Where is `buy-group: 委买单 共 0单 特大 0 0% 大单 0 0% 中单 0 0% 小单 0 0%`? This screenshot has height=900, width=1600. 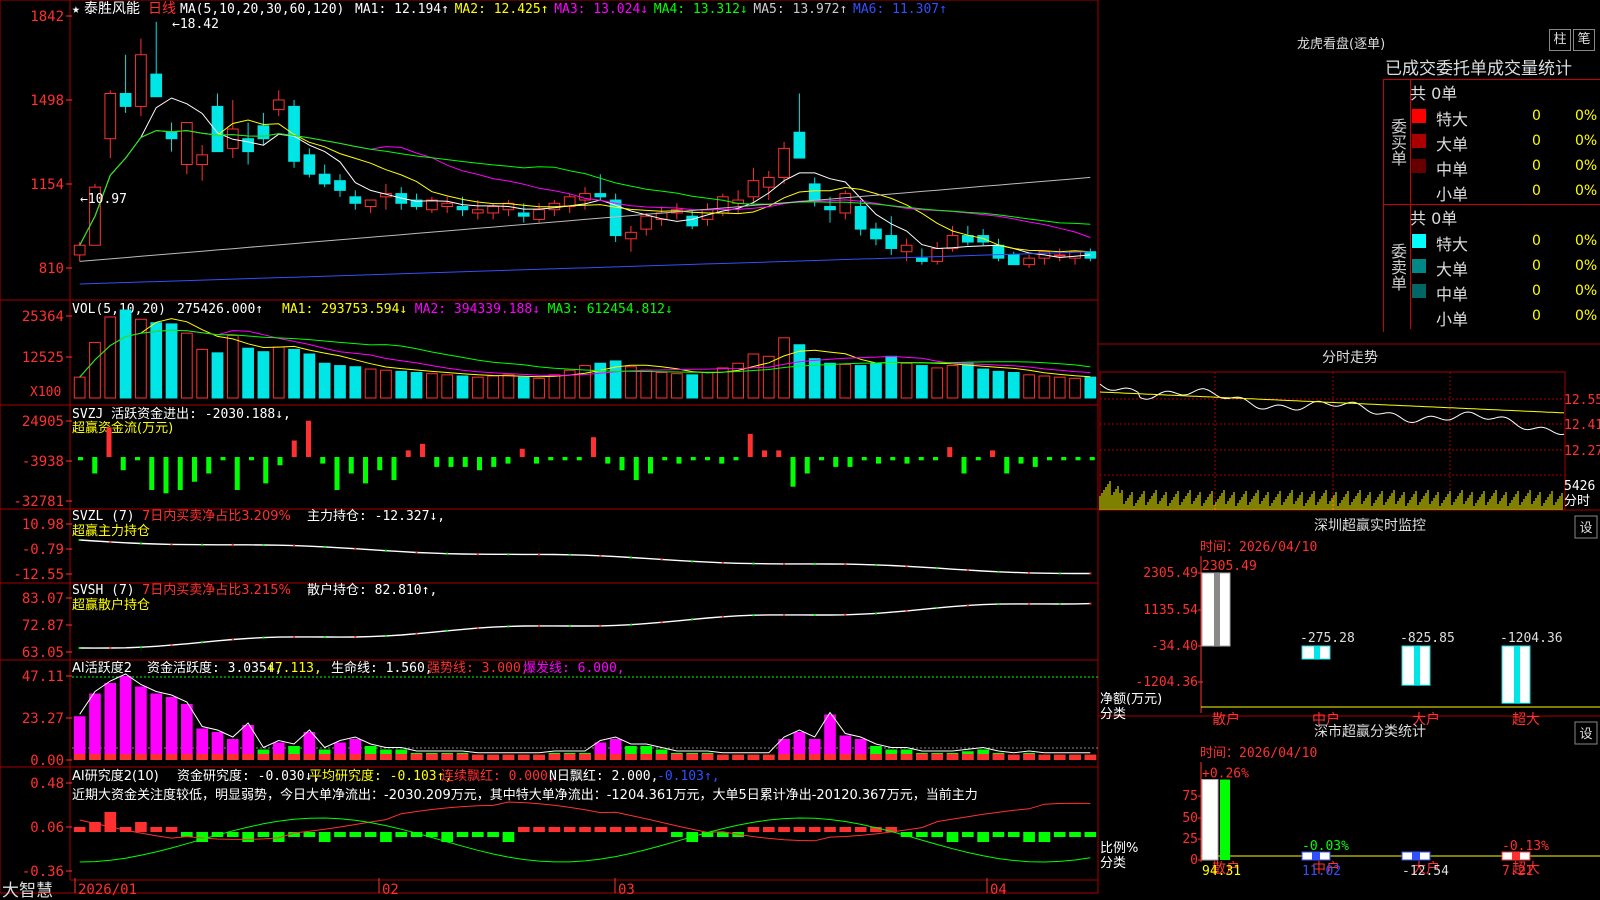
buy-group: 委买单 共 0单 特大 0 0% 大单 0 0% 中单 0 0% 小单 0 0% is located at coordinates (1492, 142).